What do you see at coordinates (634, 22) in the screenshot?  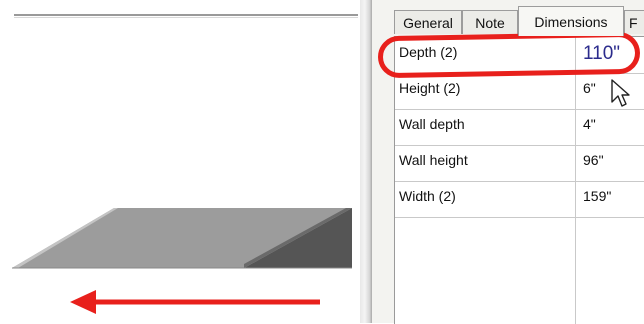 I see `tab-truncated: F` at bounding box center [634, 22].